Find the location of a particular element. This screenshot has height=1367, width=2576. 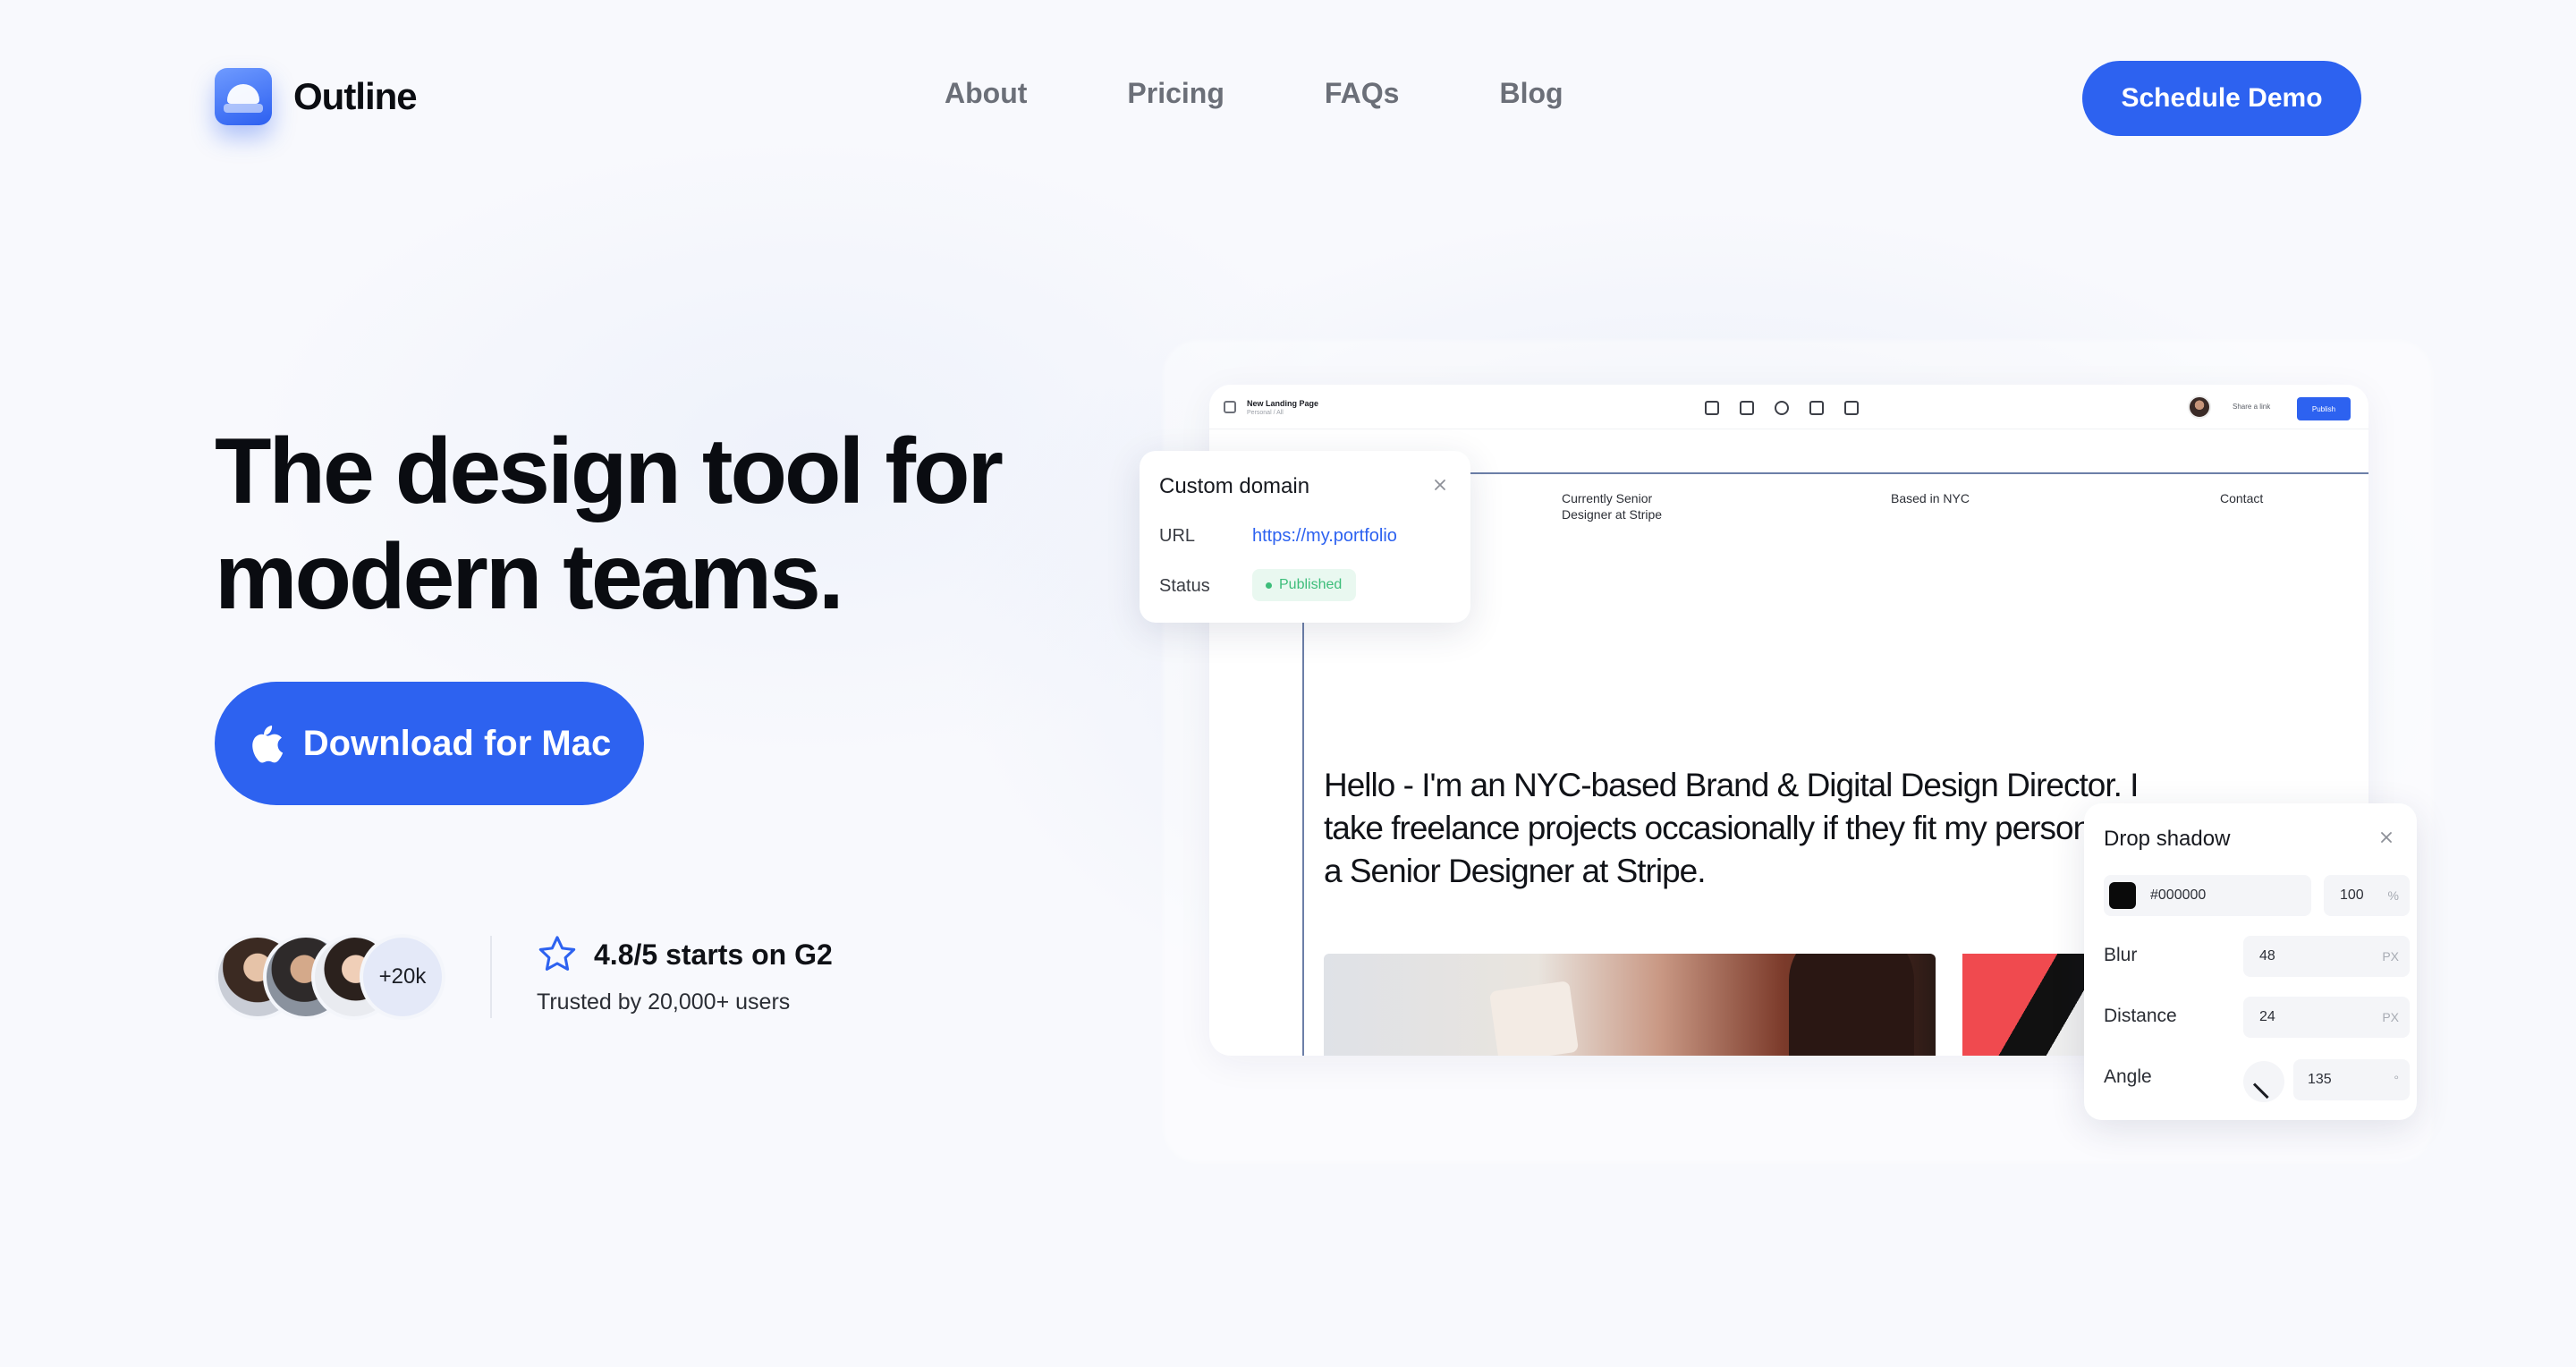

trusted-text: Trusted by 20,000+ users is located at coordinates (664, 1002).